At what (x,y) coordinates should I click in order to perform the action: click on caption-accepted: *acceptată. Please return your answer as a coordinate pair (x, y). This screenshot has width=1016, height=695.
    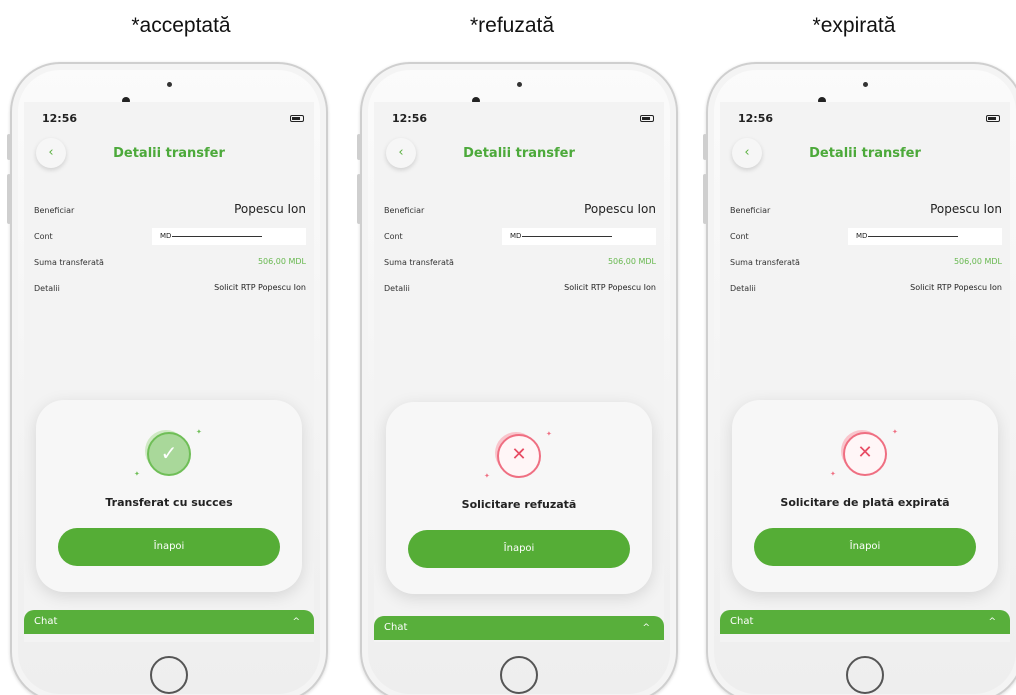
    Looking at the image, I should click on (181, 25).